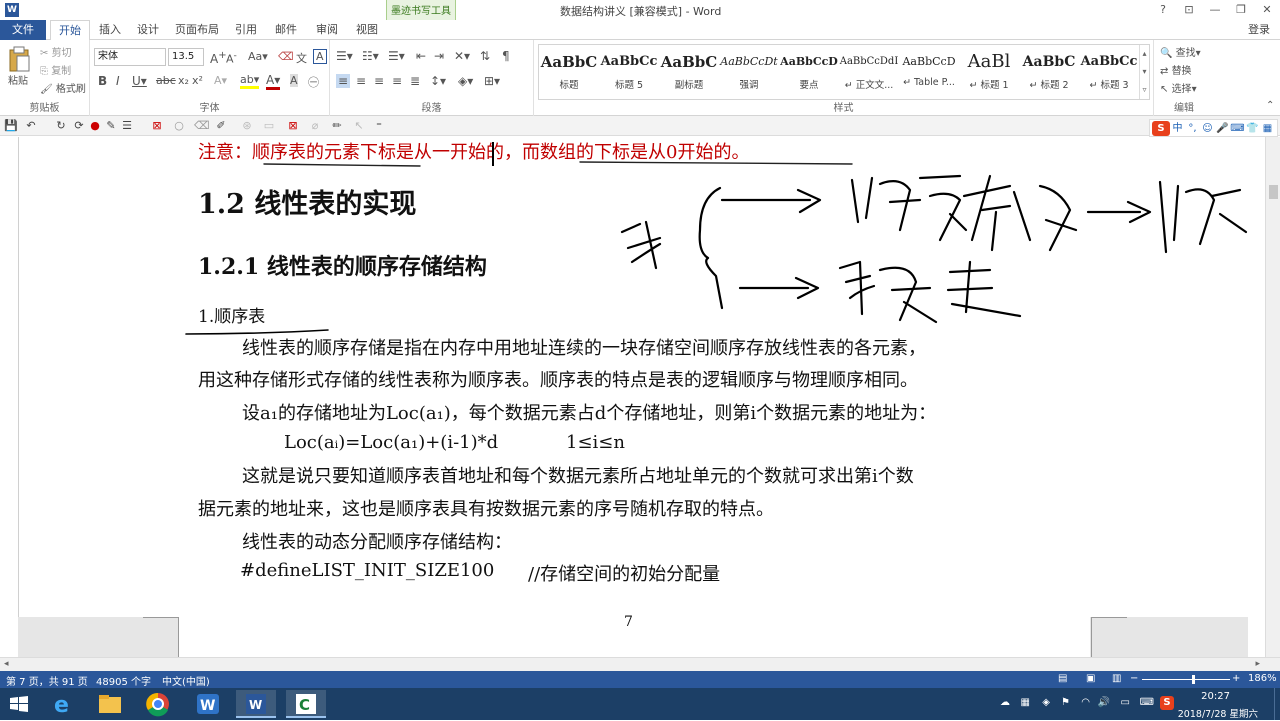  Describe the element at coordinates (1065, 702) in the screenshot. I see `tray-flag-icon: ⚑` at that location.